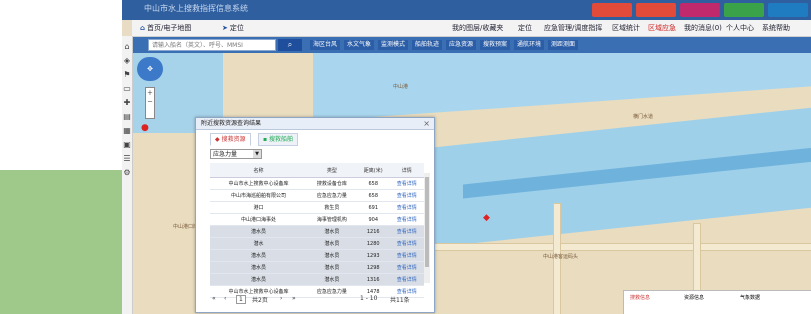  I want to click on cell-name: 中山市水上搜救中心设备库, so click(258, 183).